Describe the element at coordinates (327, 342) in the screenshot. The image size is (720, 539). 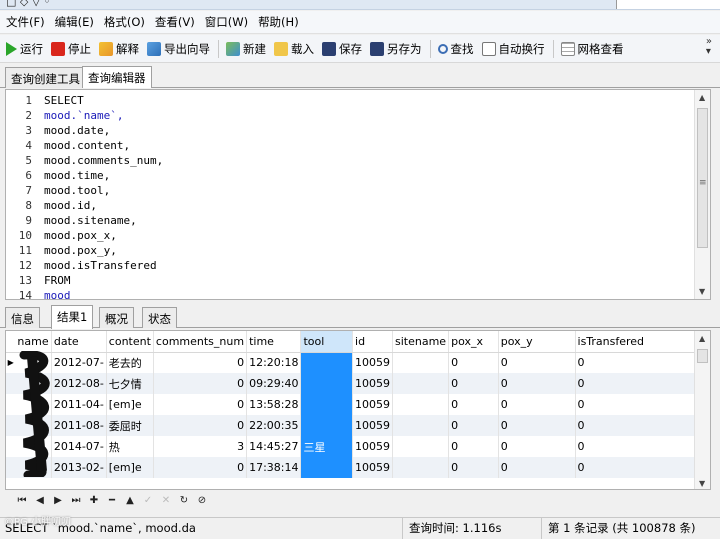
I see `column-header-tool: tool` at that location.